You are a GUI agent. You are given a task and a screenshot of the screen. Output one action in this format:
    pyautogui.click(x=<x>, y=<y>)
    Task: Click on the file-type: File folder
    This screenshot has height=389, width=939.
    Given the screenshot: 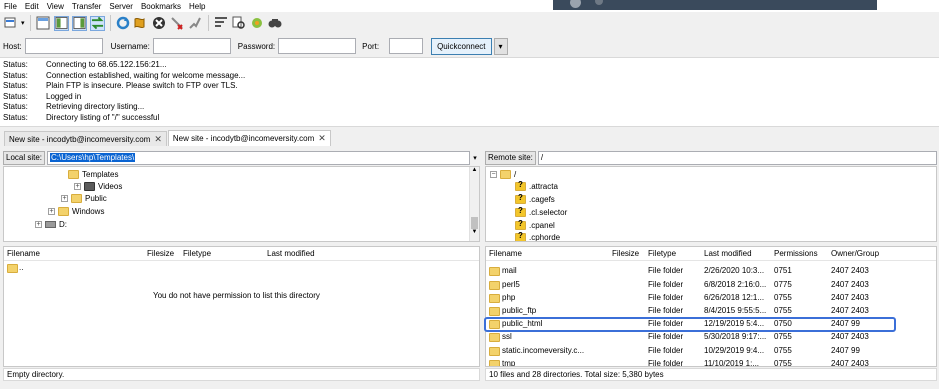 What is the action you would take?
    pyautogui.click(x=666, y=310)
    